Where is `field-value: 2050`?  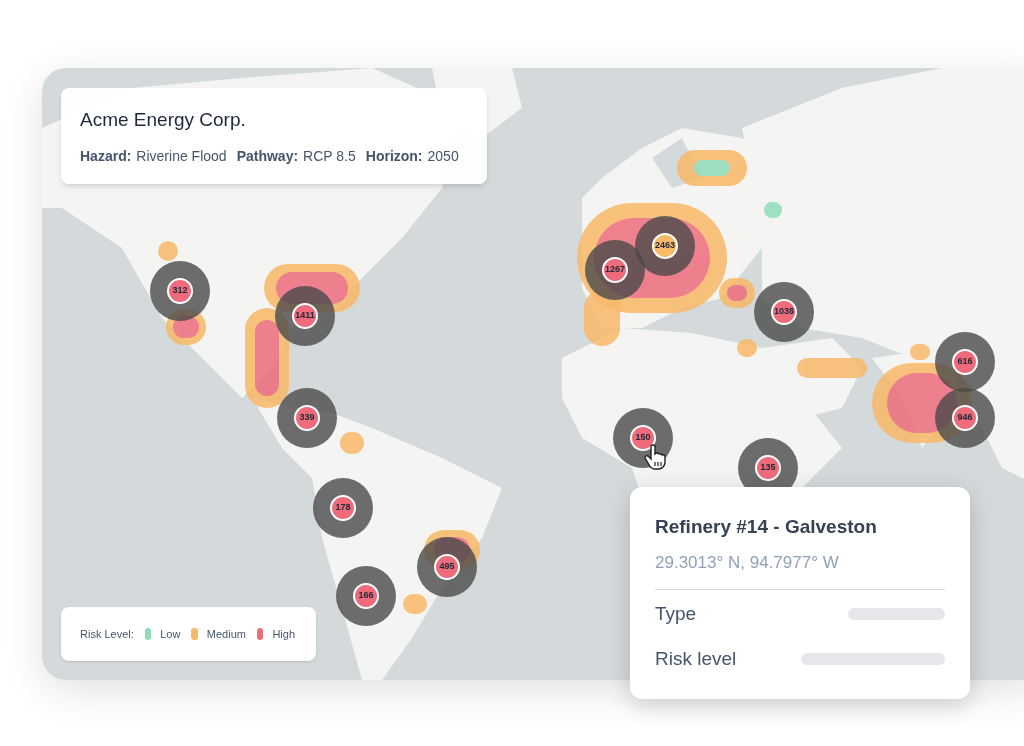
field-value: 2050 is located at coordinates (443, 156).